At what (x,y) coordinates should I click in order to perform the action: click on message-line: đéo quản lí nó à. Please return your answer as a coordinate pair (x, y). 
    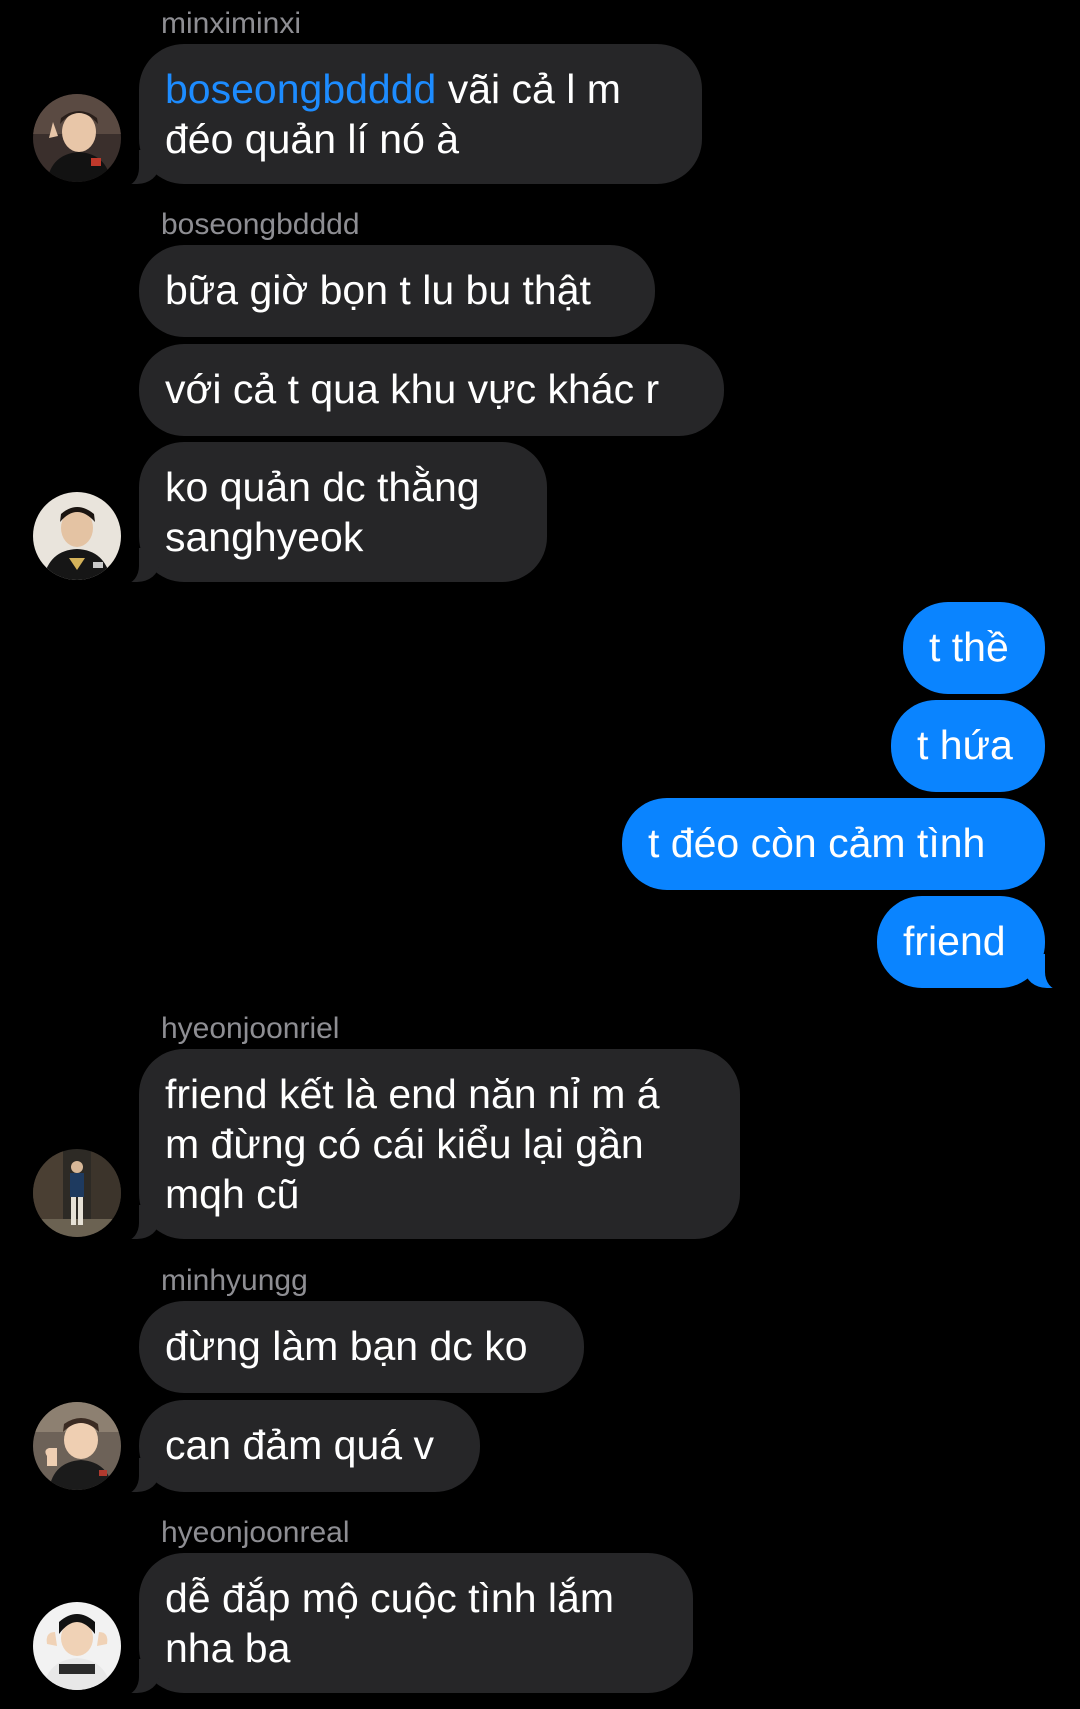
    Looking at the image, I should click on (312, 139).